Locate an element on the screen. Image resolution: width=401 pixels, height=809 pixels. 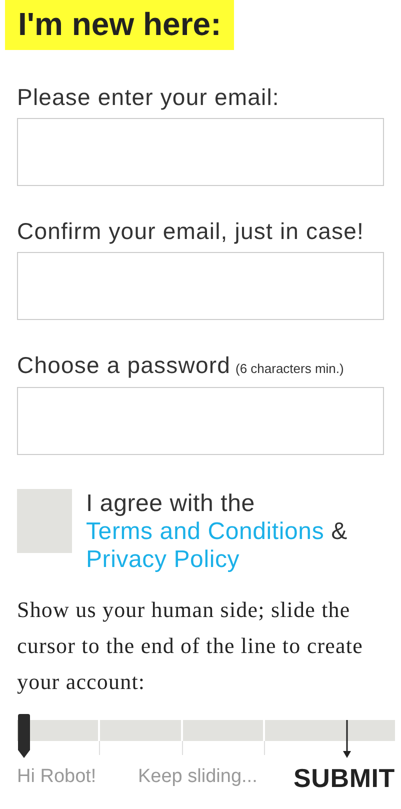
agreement-link: Privacy Policy is located at coordinates (163, 559).